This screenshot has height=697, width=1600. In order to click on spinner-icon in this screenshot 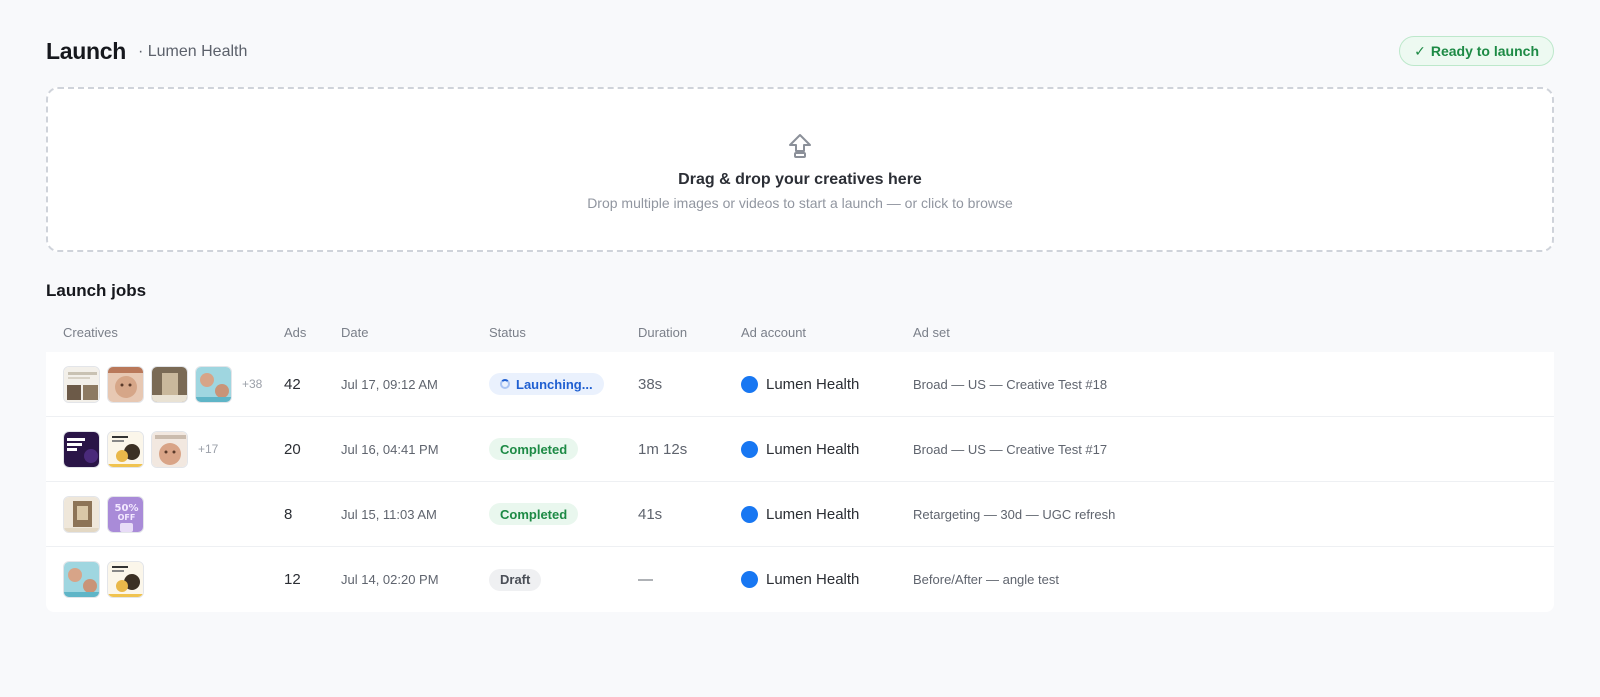, I will do `click(505, 384)`.